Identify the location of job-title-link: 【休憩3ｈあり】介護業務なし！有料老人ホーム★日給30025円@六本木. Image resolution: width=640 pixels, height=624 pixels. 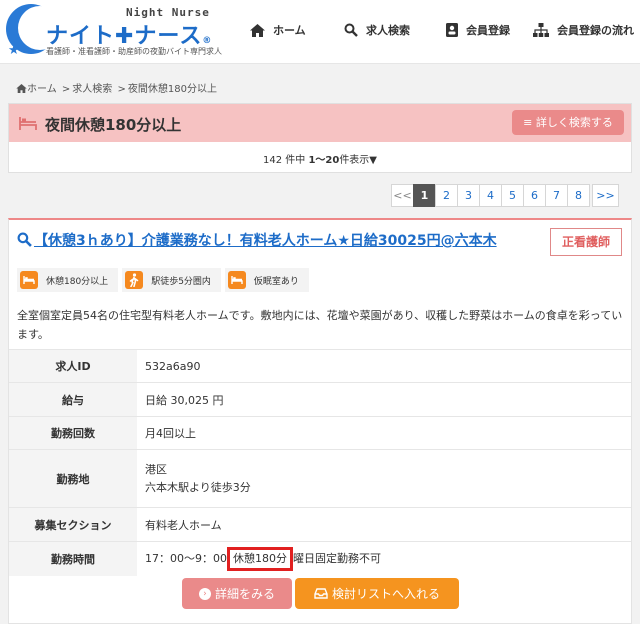
(279, 240).